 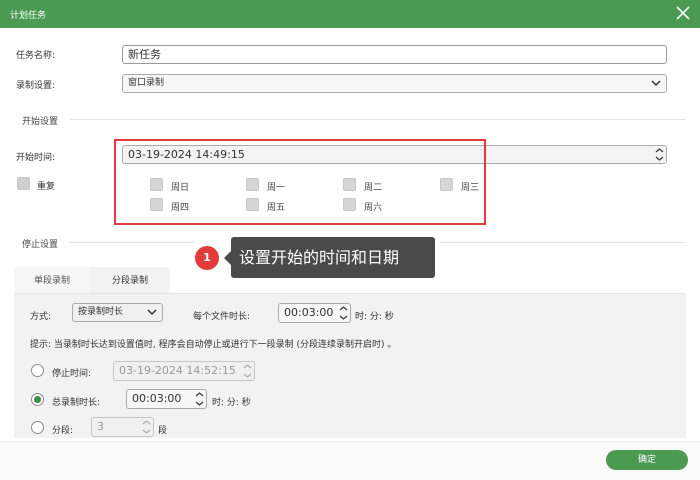 What do you see at coordinates (36, 56) in the screenshot?
I see `task-name-label: 任务名称:` at bounding box center [36, 56].